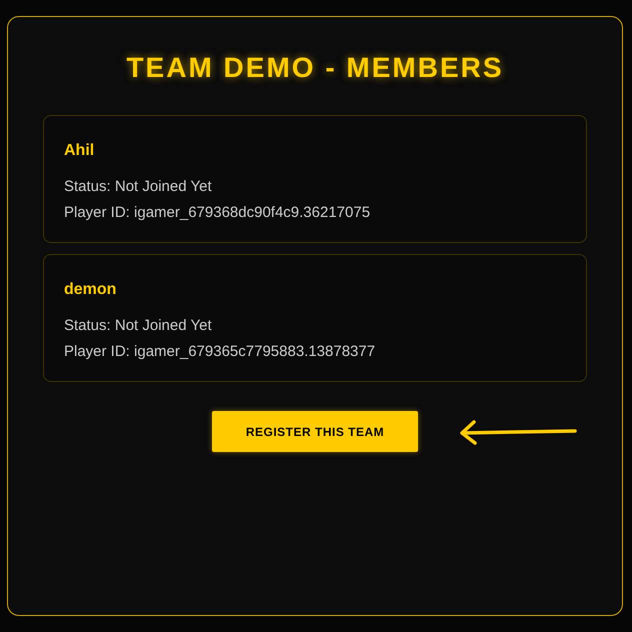 This screenshot has height=632, width=632. Describe the element at coordinates (80, 151) in the screenshot. I see `member-name: Ahil` at that location.